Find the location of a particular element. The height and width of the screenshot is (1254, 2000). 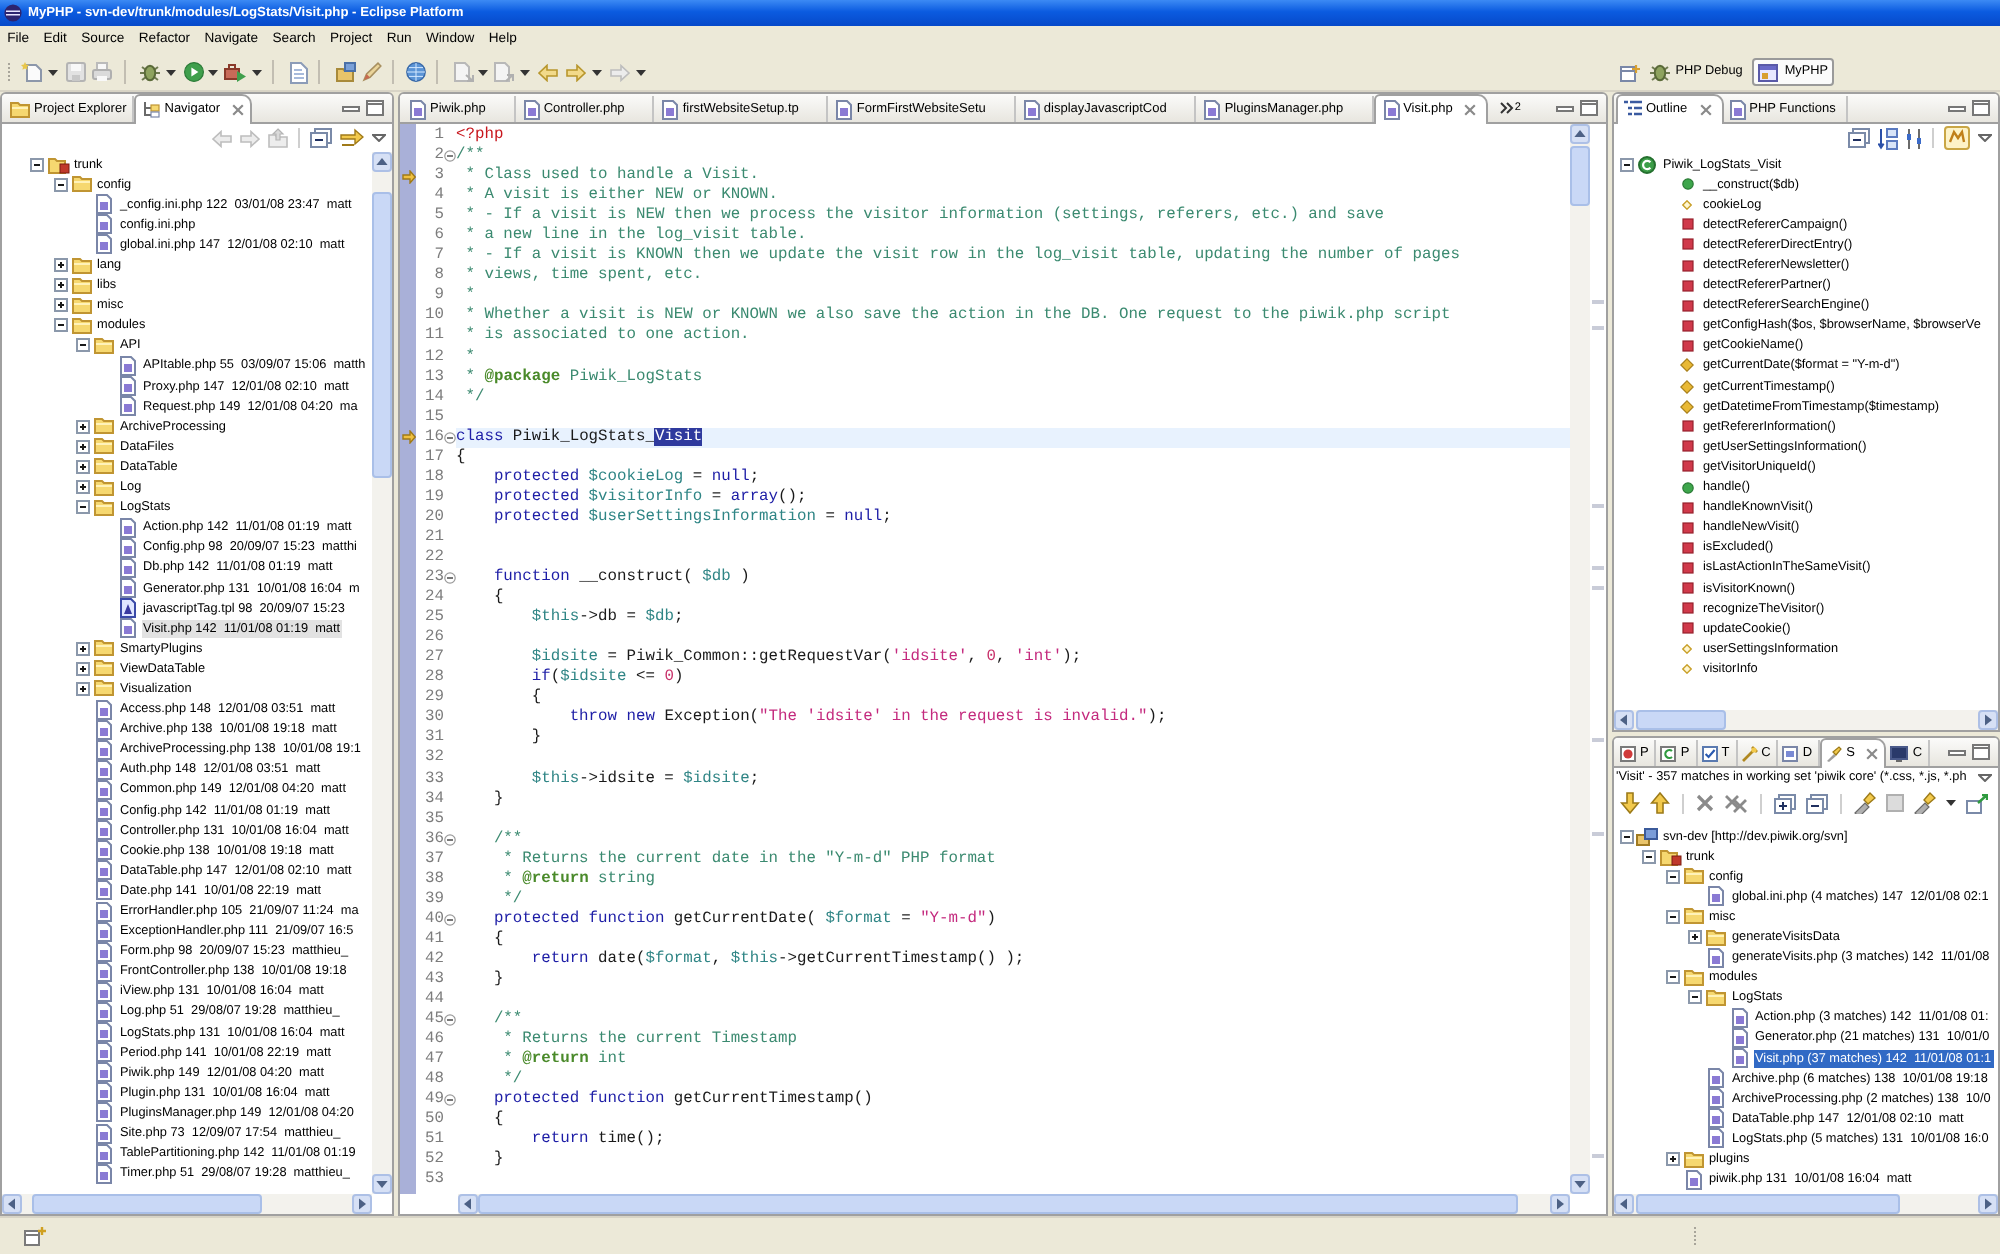

expand-all-icon is located at coordinates (1785, 803).